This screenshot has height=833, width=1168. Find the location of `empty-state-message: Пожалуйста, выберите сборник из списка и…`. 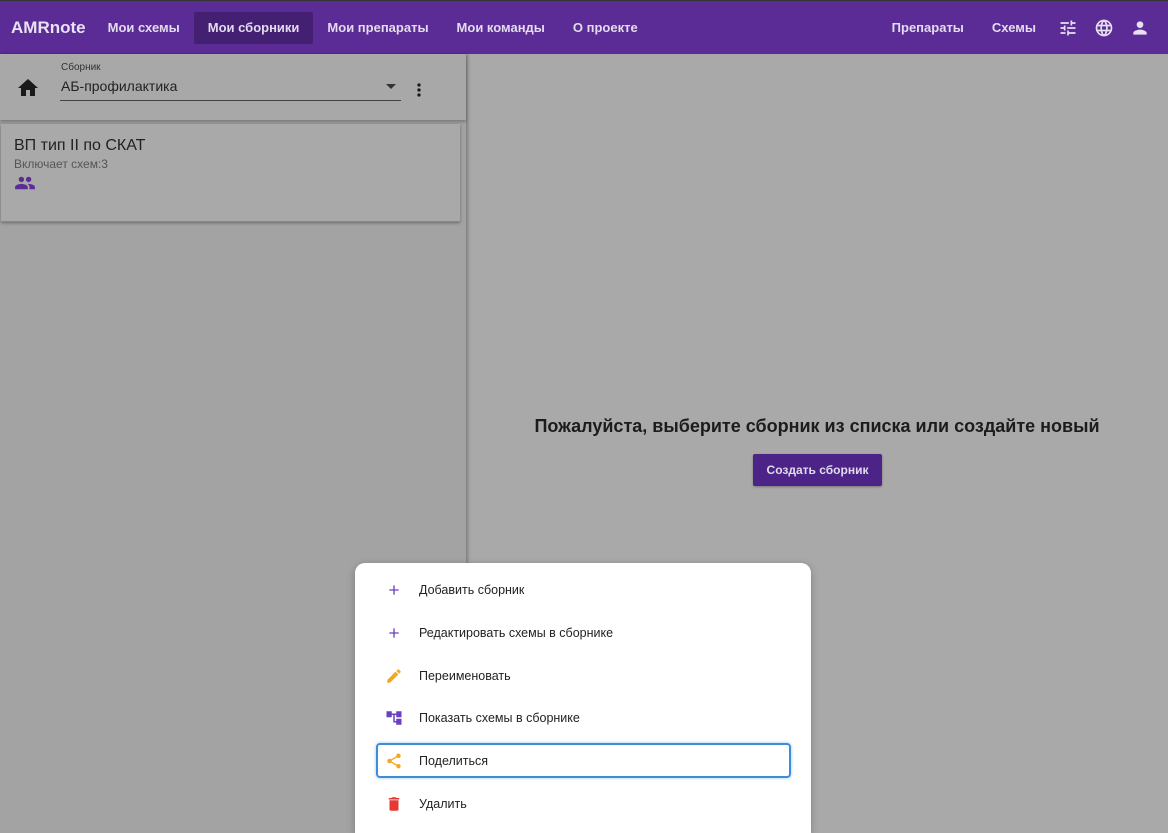

empty-state-message: Пожалуйста, выберите сборник из списка и… is located at coordinates (817, 426).